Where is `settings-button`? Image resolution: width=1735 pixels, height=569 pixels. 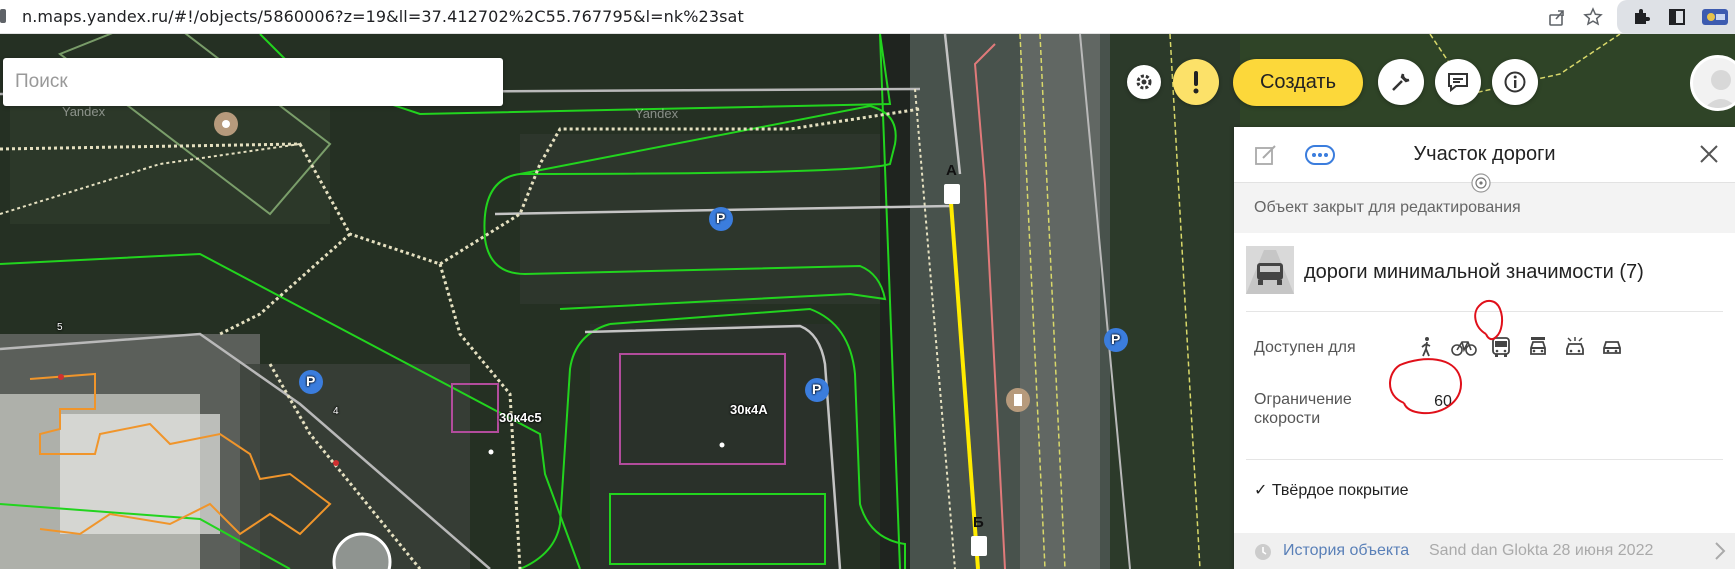
settings-button is located at coordinates (1144, 82).